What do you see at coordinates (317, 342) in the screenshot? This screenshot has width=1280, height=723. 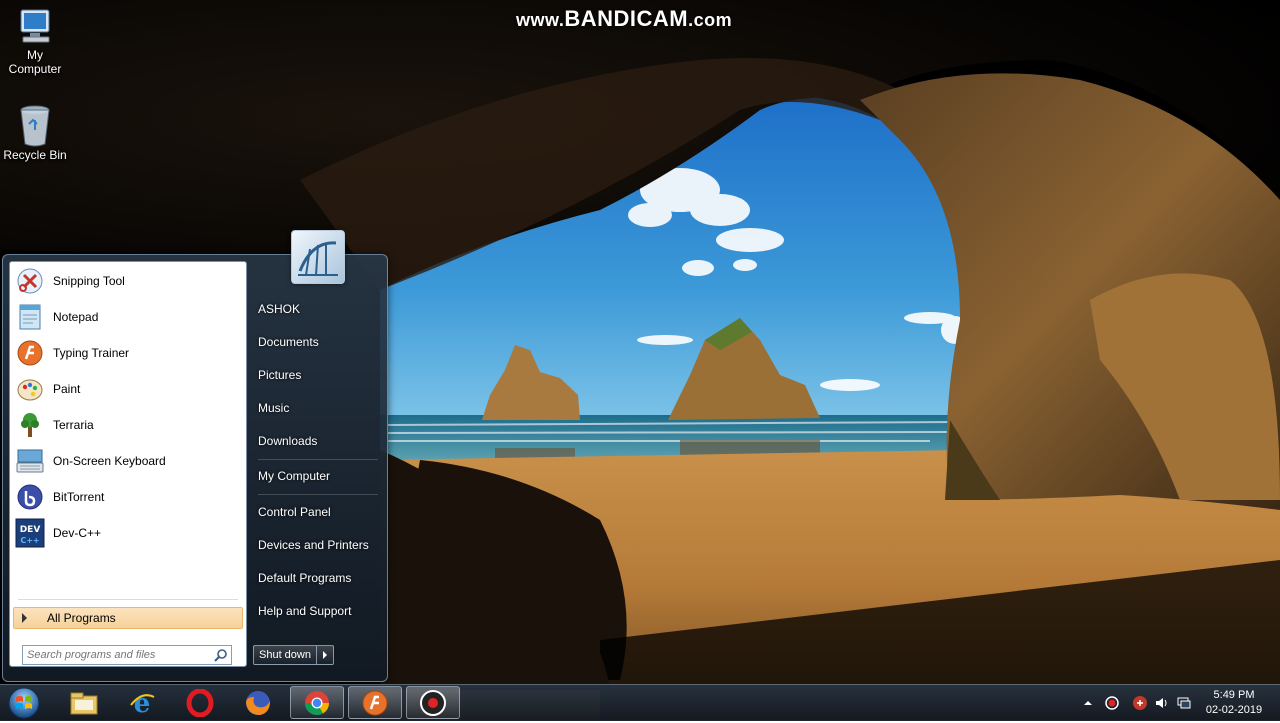 I see `place-documents: Documents` at bounding box center [317, 342].